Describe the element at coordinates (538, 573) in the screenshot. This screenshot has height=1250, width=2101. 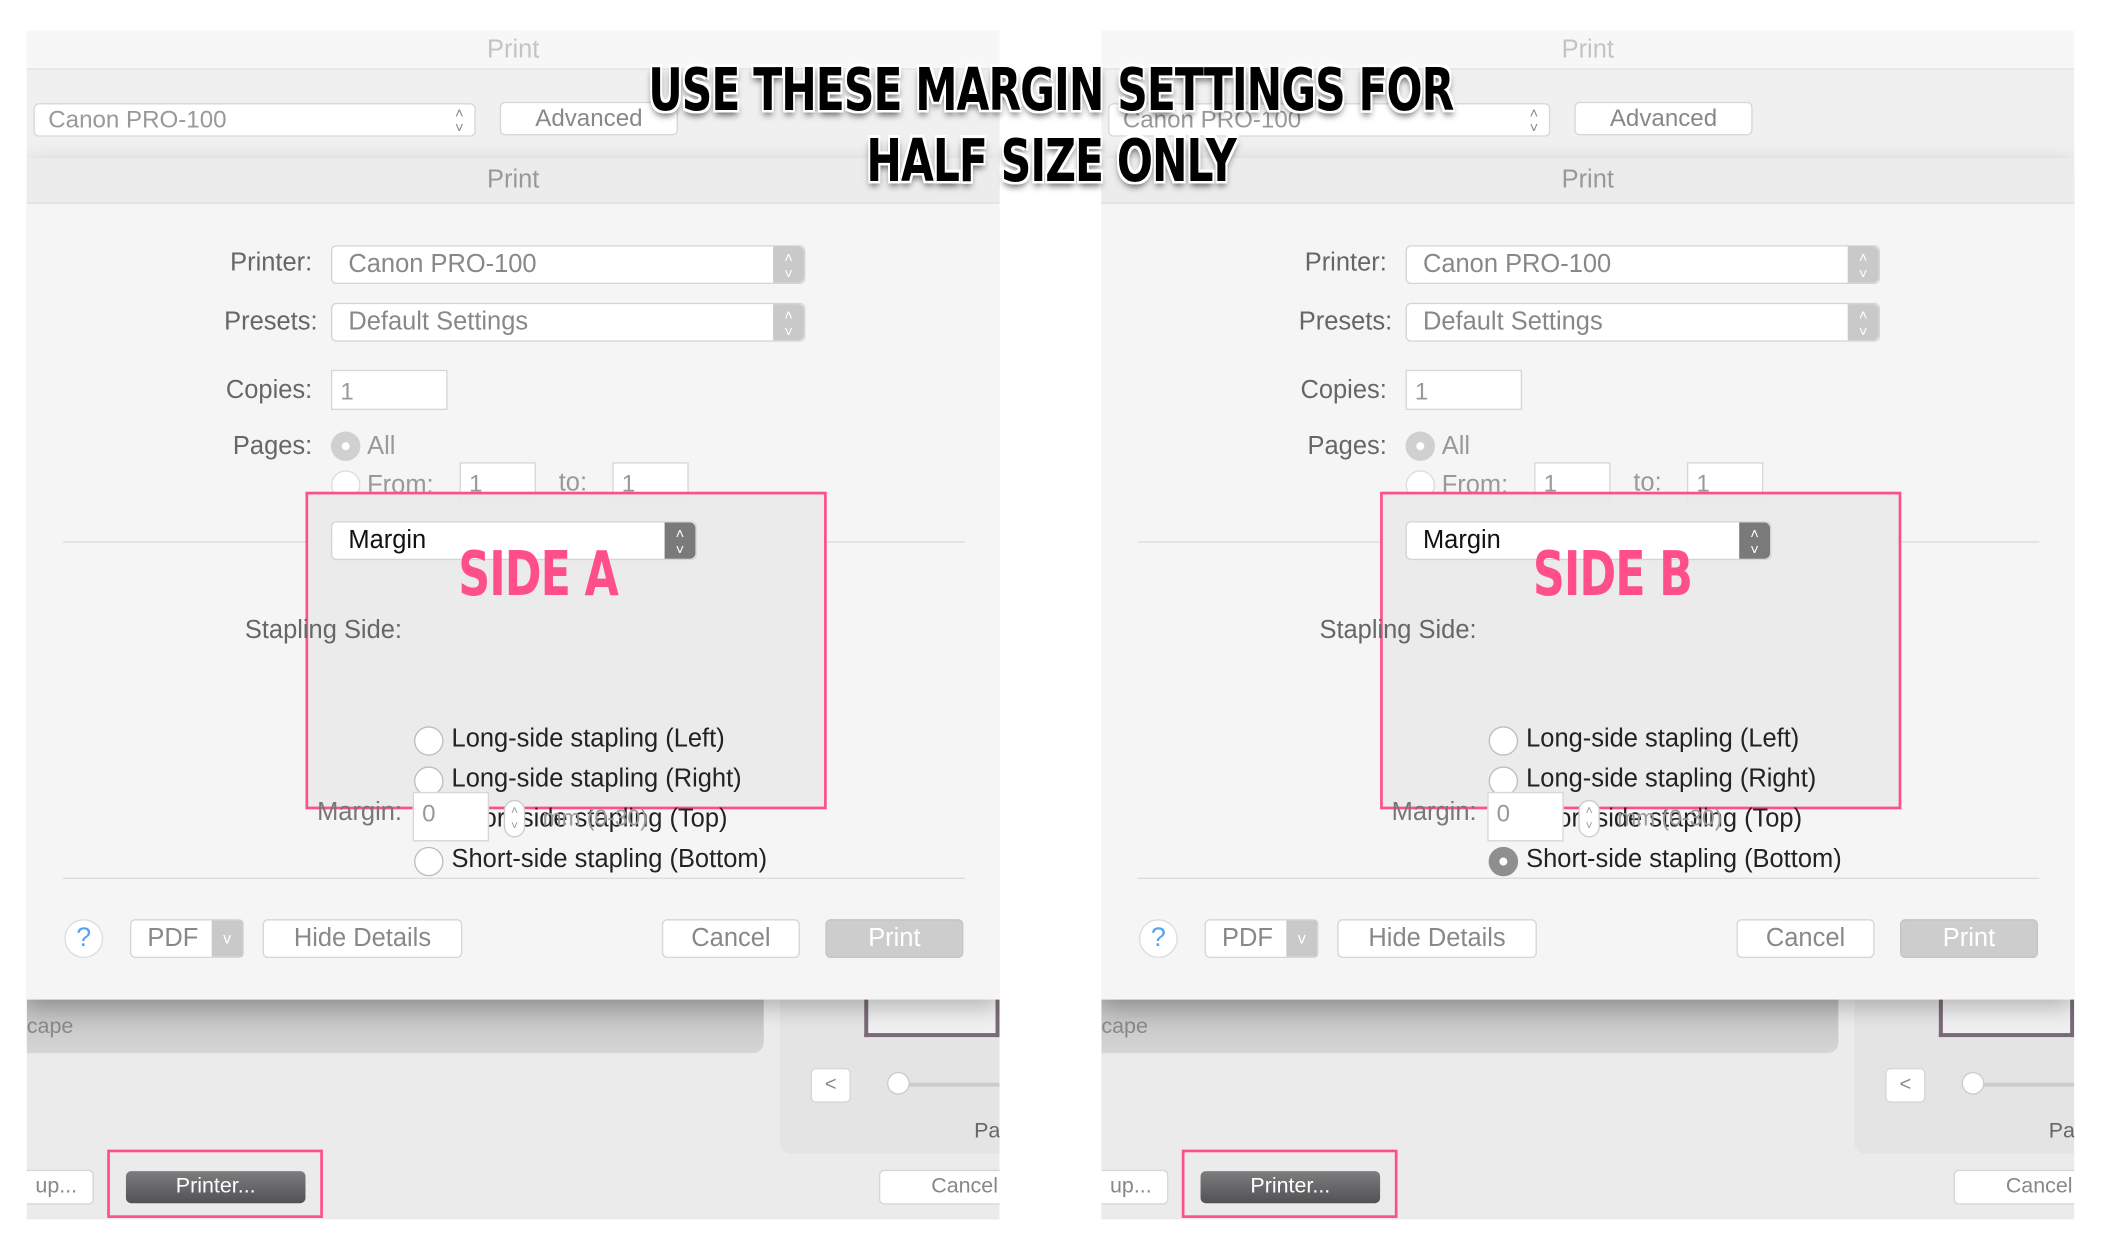
I see `side-label: SIDE A` at that location.